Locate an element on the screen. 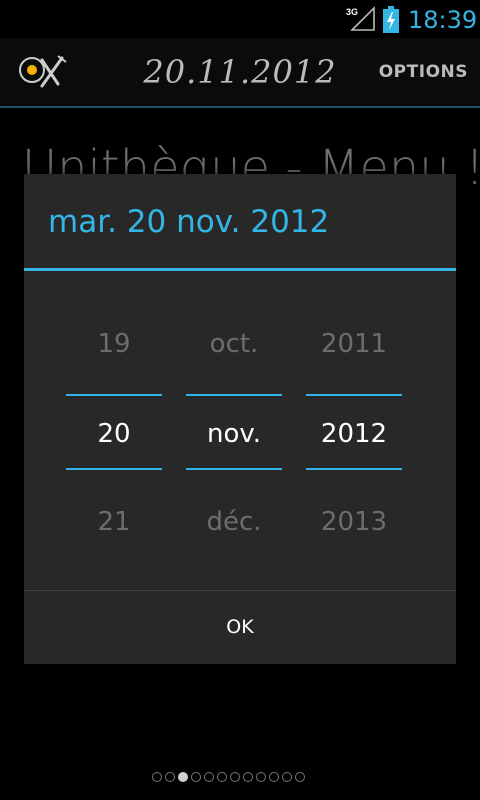  year-prev: 2011 is located at coordinates (354, 344).